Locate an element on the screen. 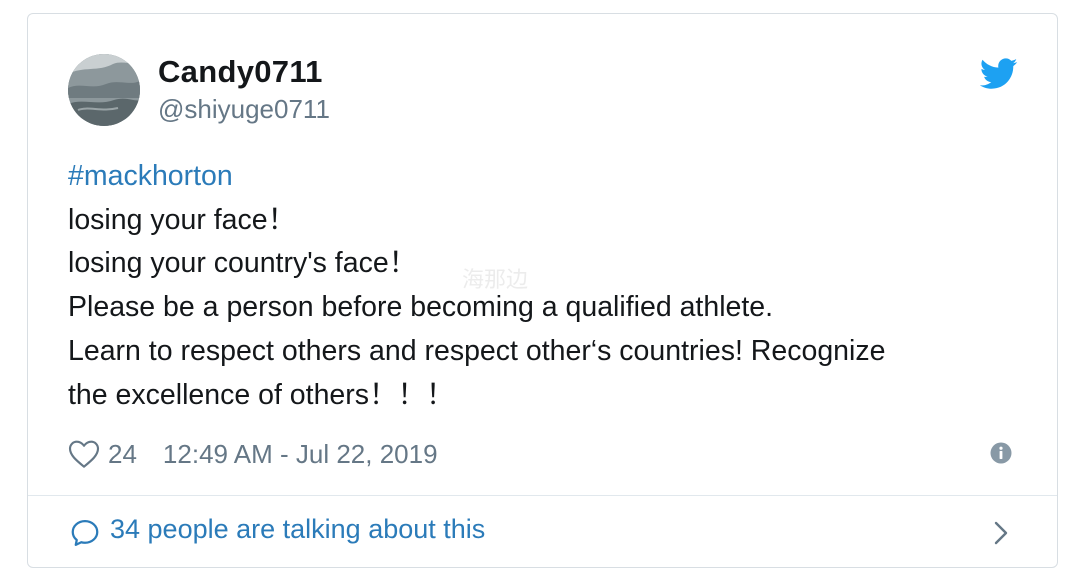  info-icon is located at coordinates (1001, 453).